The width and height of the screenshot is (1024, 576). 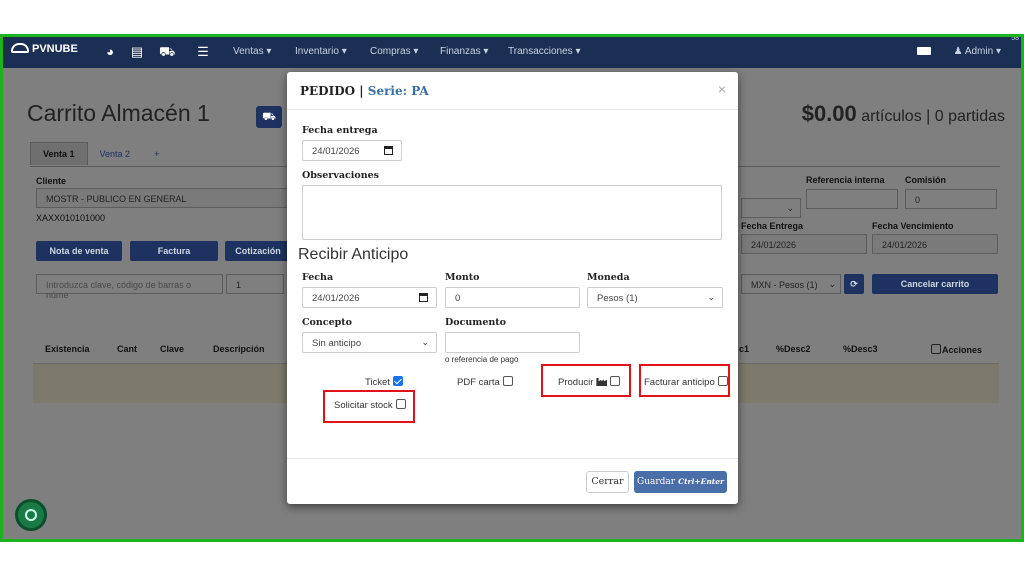 What do you see at coordinates (67, 349) in the screenshot?
I see `col-existencia: Existencia` at bounding box center [67, 349].